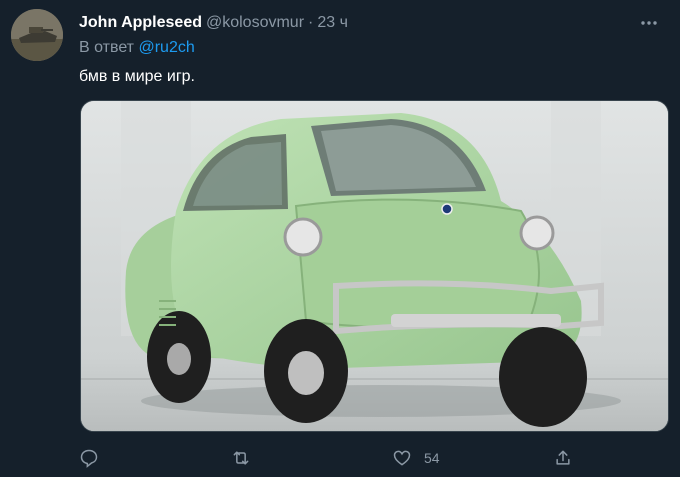 This screenshot has height=477, width=680. Describe the element at coordinates (166, 47) in the screenshot. I see `reply-mention: @ru2ch` at that location.